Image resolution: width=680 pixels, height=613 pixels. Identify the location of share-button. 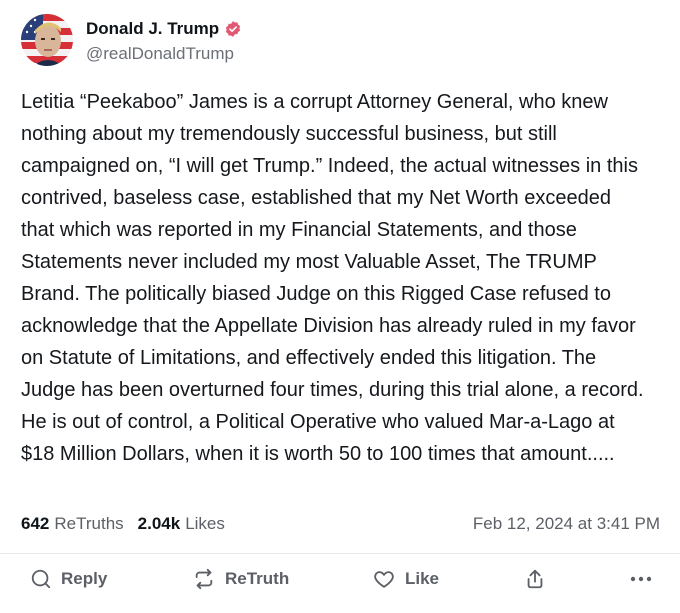
(535, 579).